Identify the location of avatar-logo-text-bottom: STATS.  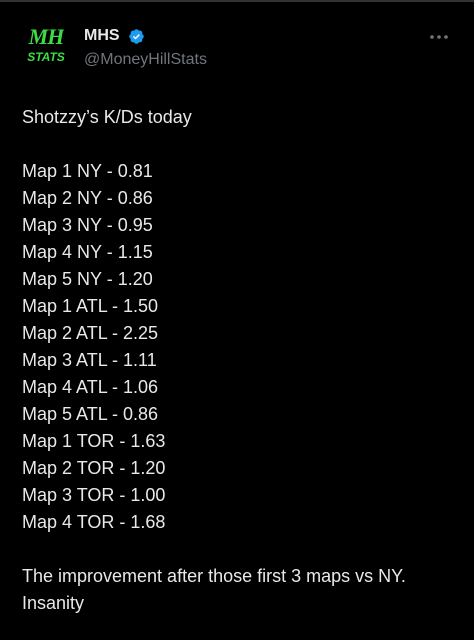
(46, 57).